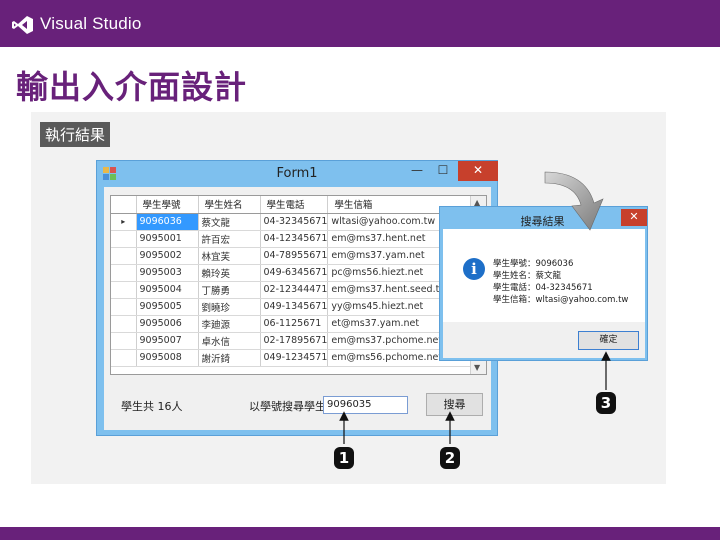  What do you see at coordinates (287, 406) in the screenshot?
I see `search-label: 以學號搜尋學生` at bounding box center [287, 406].